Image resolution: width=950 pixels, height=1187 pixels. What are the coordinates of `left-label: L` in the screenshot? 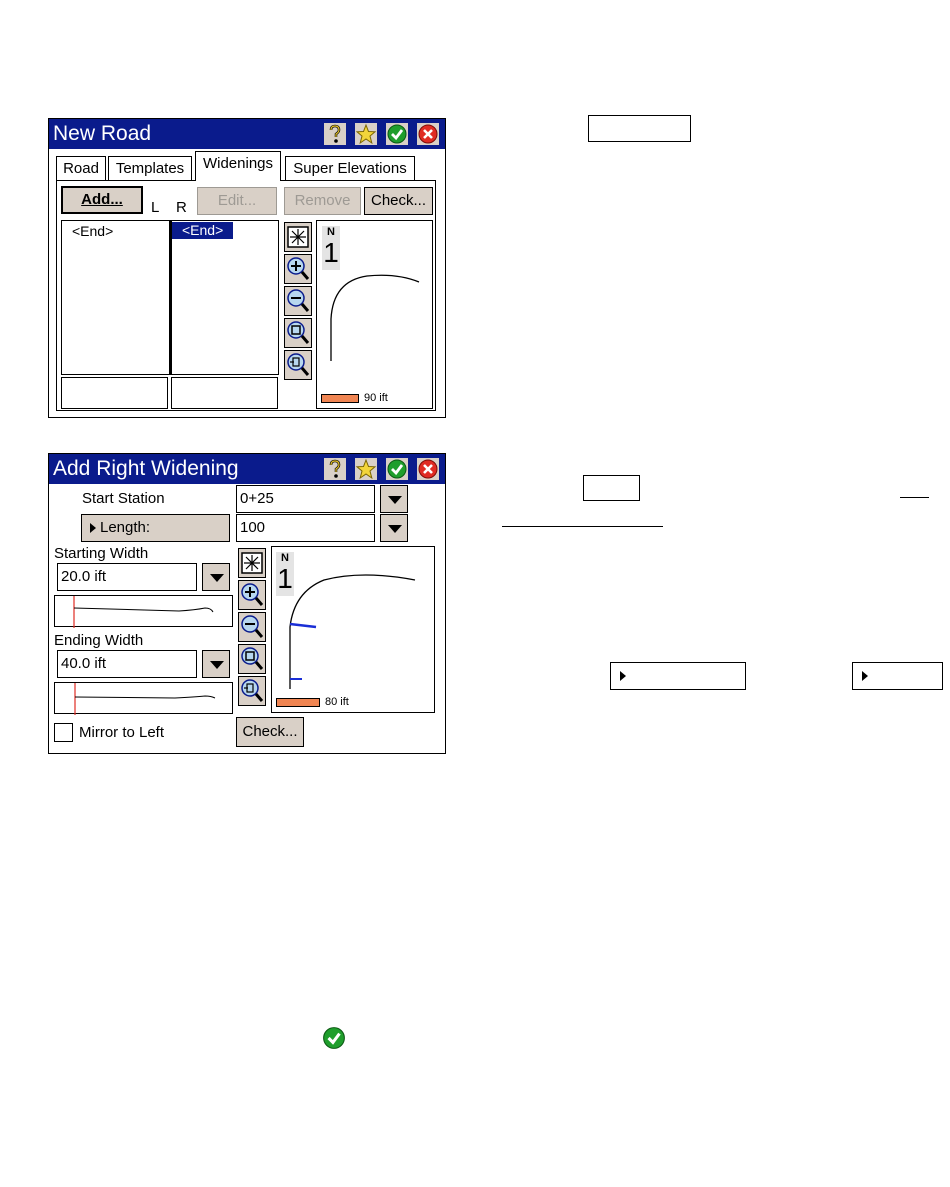 It's located at (155, 207).